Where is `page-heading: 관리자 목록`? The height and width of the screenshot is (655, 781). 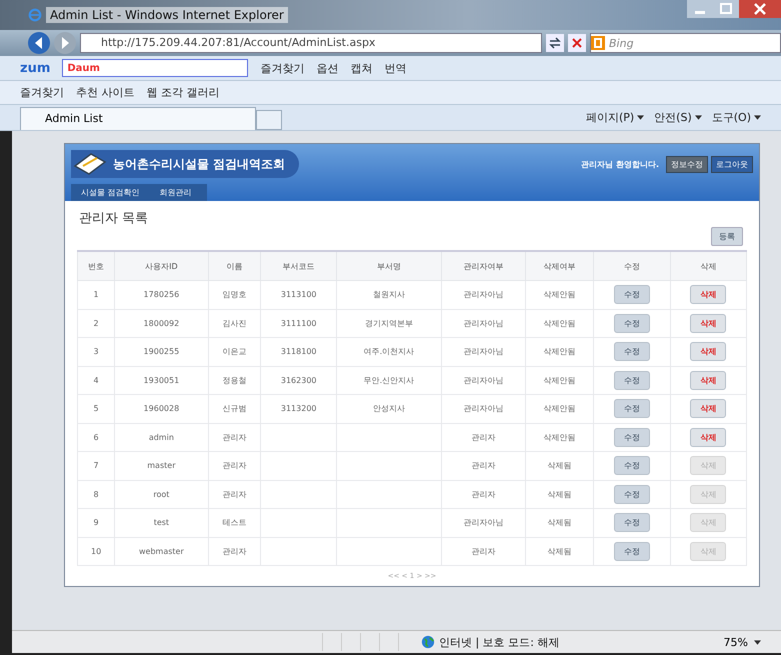 page-heading: 관리자 목록 is located at coordinates (114, 218).